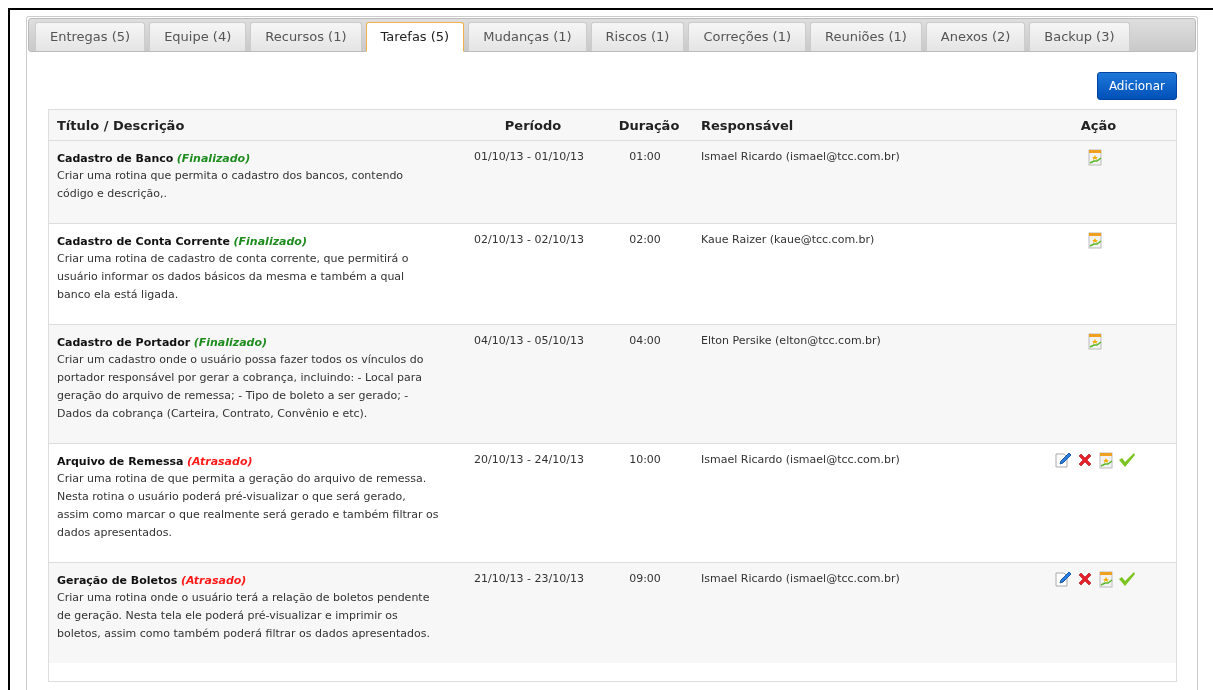 This screenshot has width=1213, height=690. I want to click on task-description: Criar uma rotina de que permita a geração do arquivo de remessa. Nesta rotina o usuário poderá pré-visualizar o que será gerado, assim como marcar o que realmente será gerado e também filtrar os dados apresentados., so click(248, 506).